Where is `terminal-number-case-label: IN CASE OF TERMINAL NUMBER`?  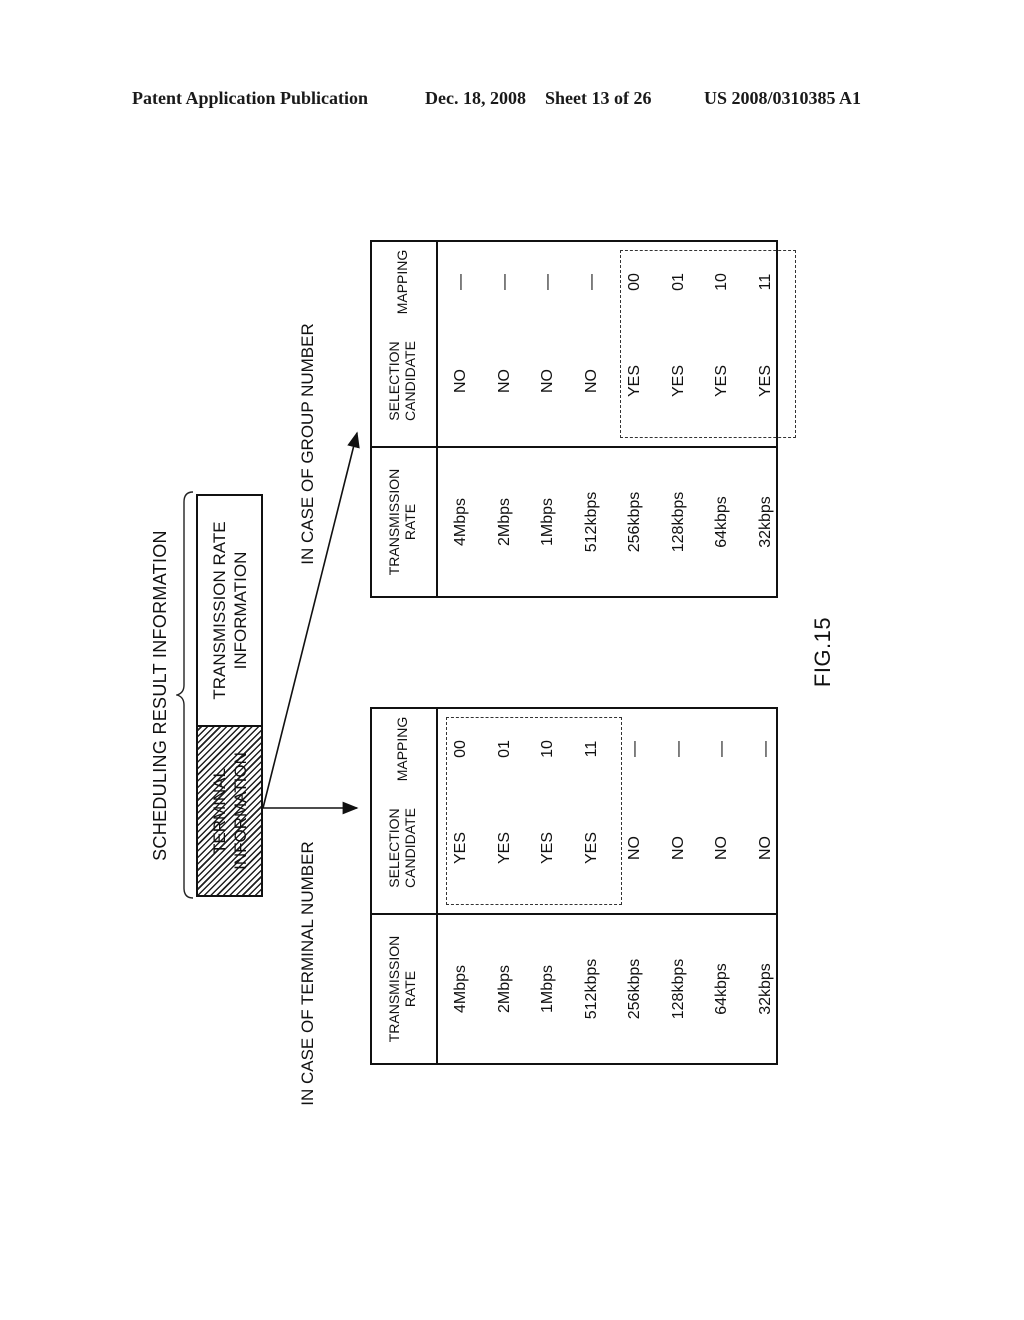 terminal-number-case-label: IN CASE OF TERMINAL NUMBER is located at coordinates (307, 973).